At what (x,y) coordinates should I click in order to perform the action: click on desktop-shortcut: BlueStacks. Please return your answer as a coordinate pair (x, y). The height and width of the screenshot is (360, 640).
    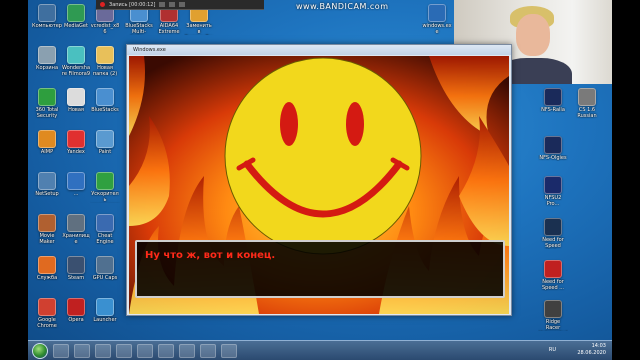
    Looking at the image, I should click on (105, 100).